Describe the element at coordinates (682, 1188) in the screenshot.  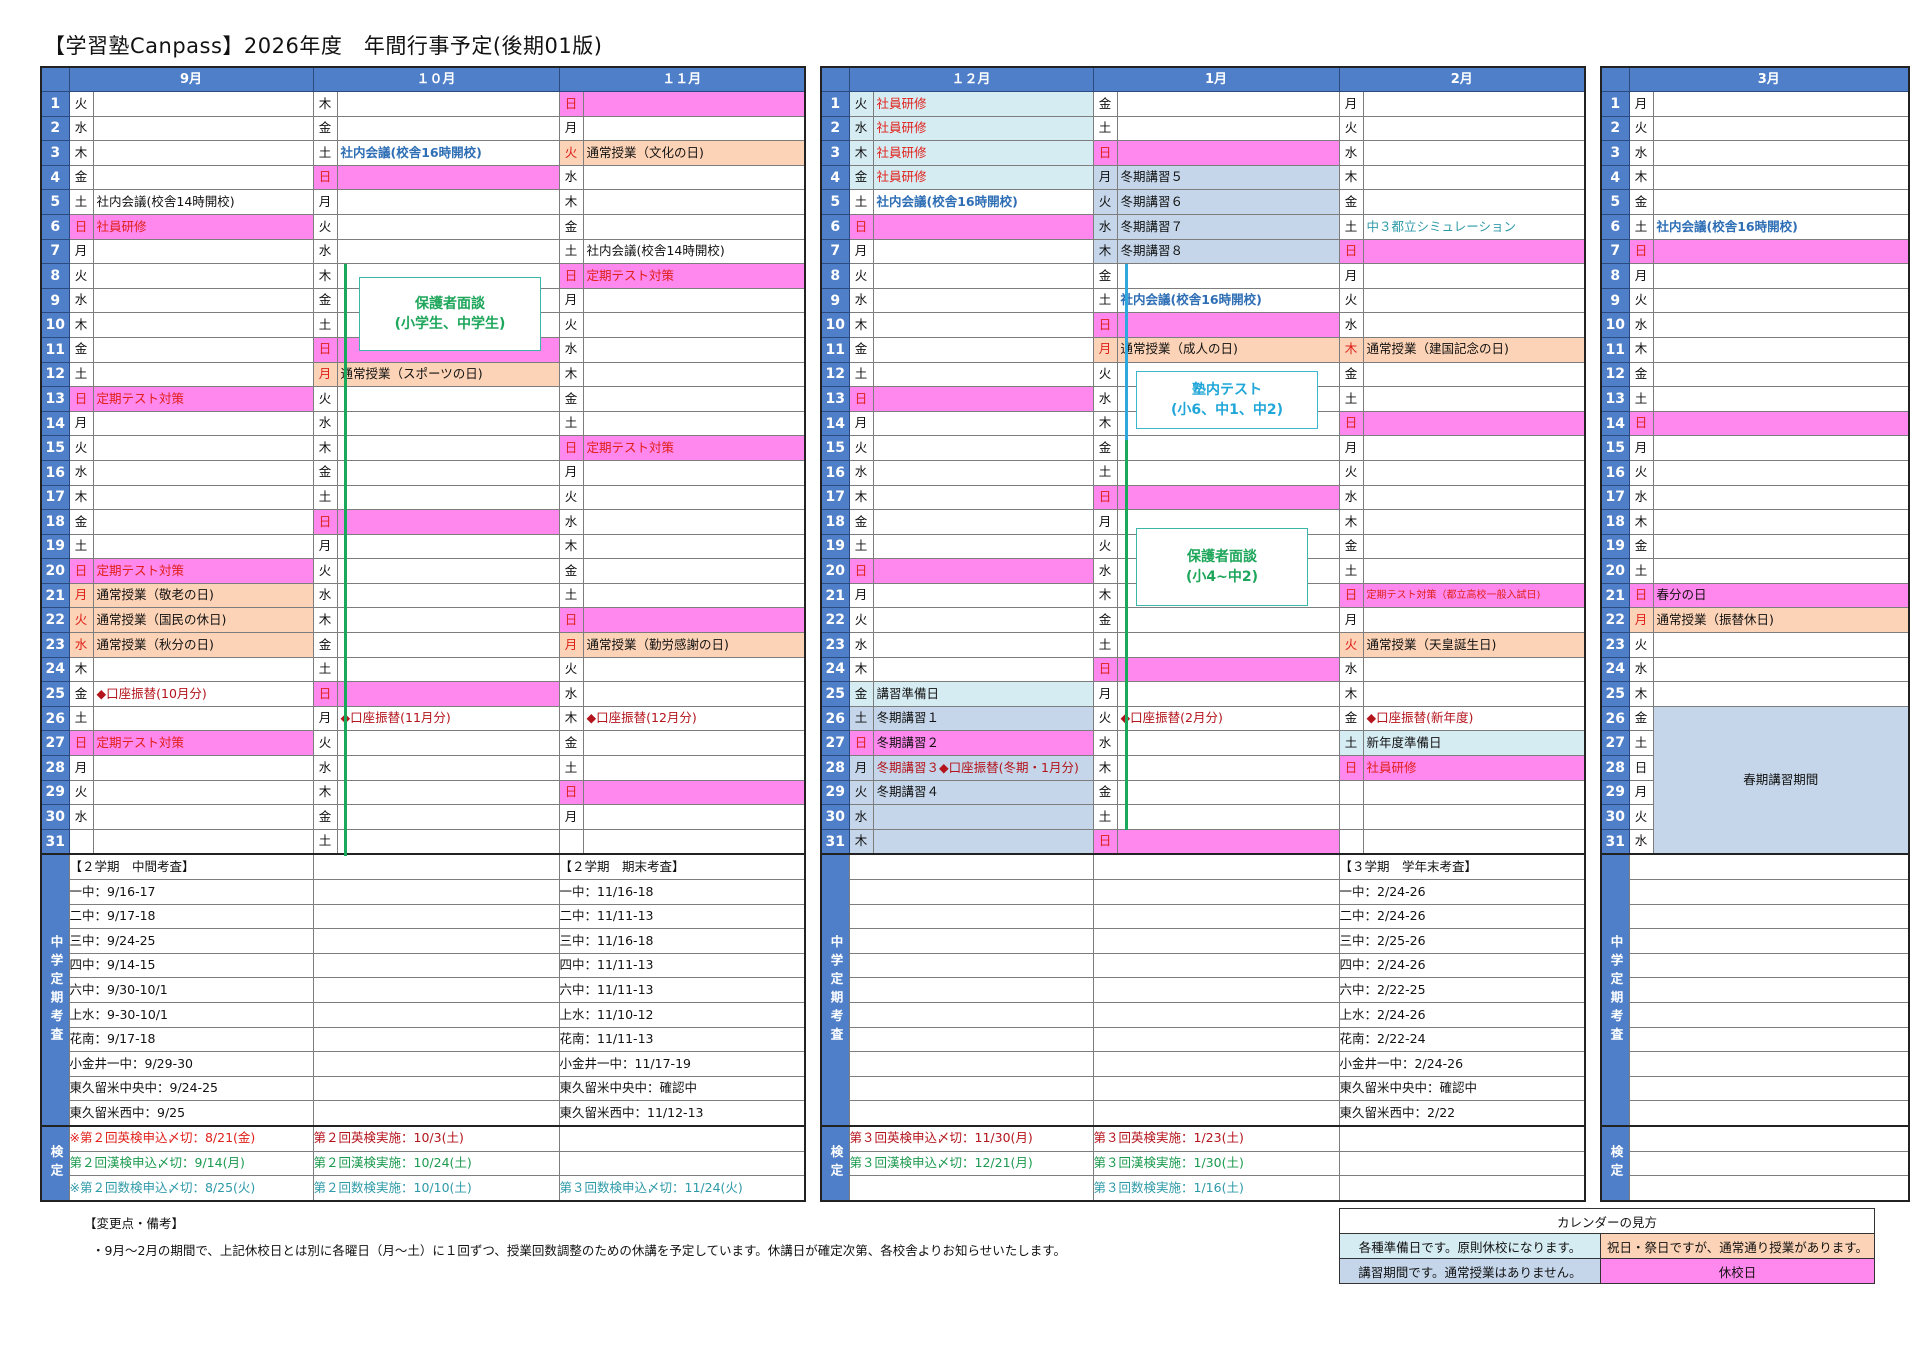
I see `kentei-cell: 第３回数検申込〆切：11/24(火)` at that location.